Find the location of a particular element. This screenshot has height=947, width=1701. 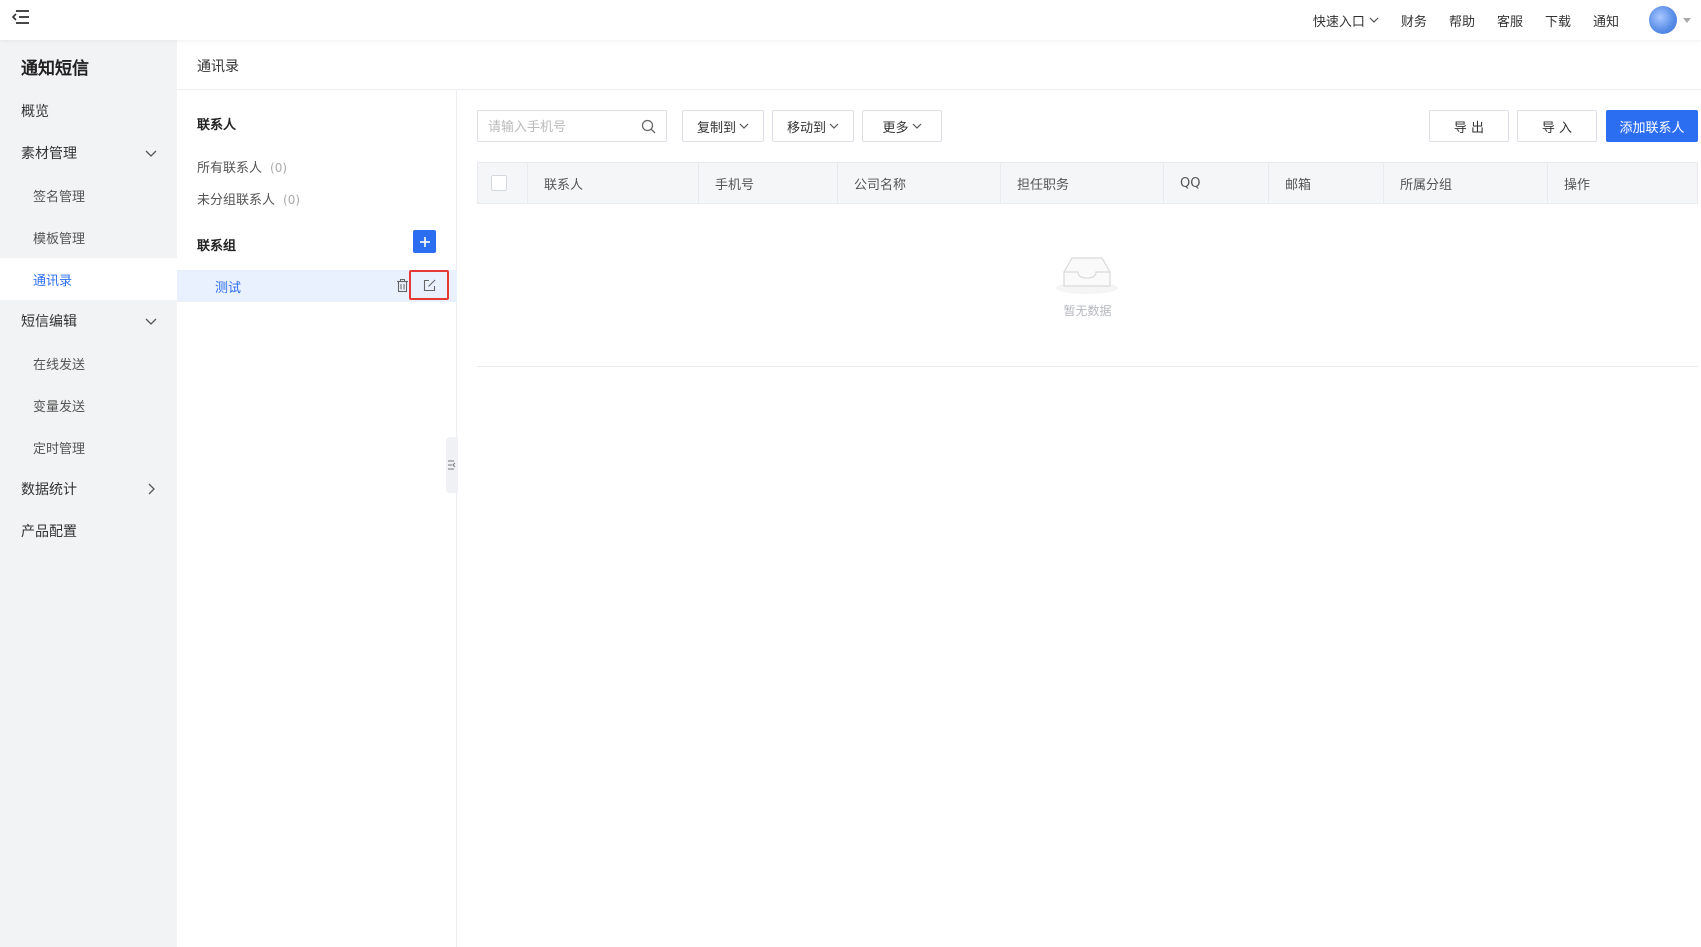

chevron-right-icon is located at coordinates (151, 489).